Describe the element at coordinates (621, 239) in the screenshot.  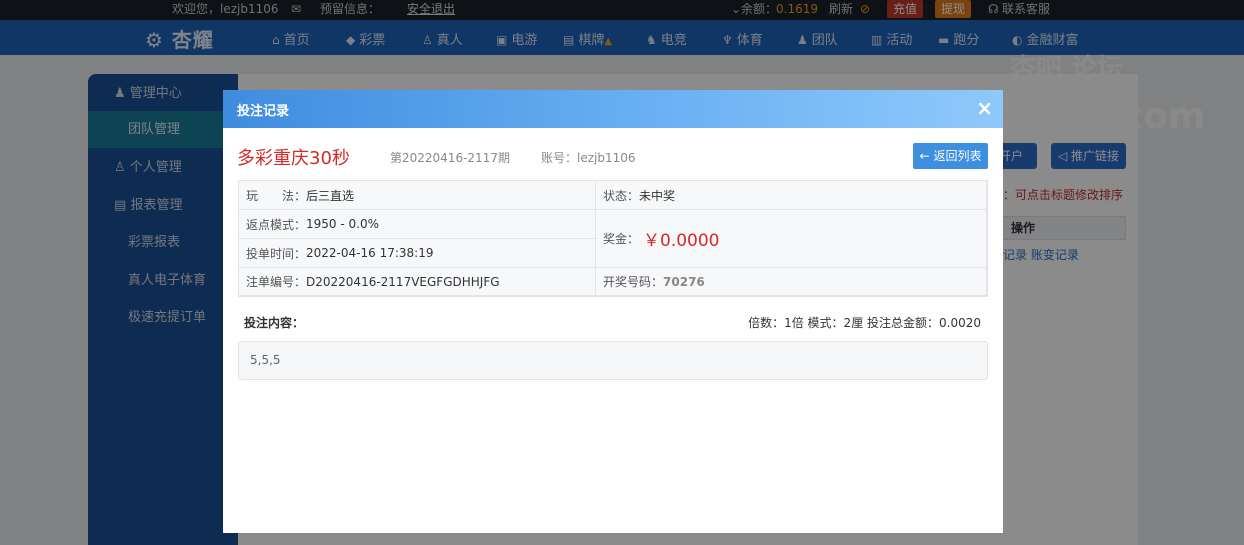
I see `prize-label: 奖金：` at that location.